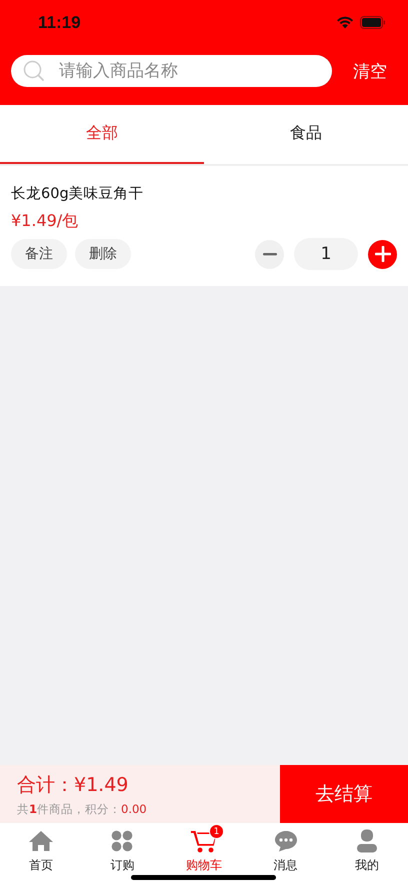  What do you see at coordinates (73, 785) in the screenshot?
I see `total-price: 合计：¥1.49` at bounding box center [73, 785].